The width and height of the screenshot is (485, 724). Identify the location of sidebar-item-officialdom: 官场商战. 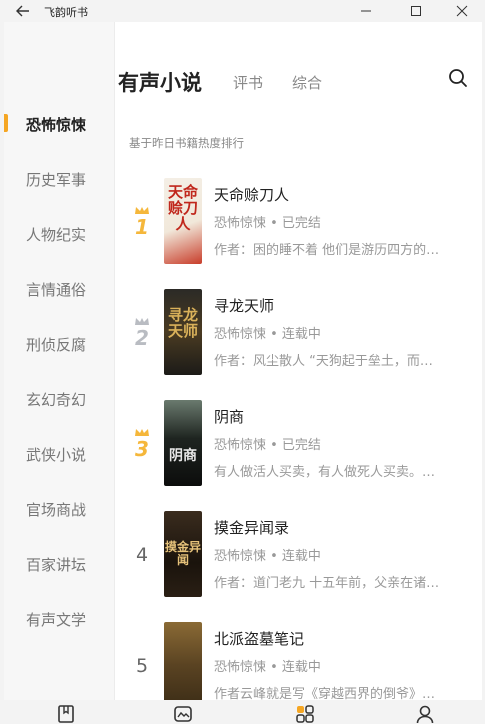
(56, 509).